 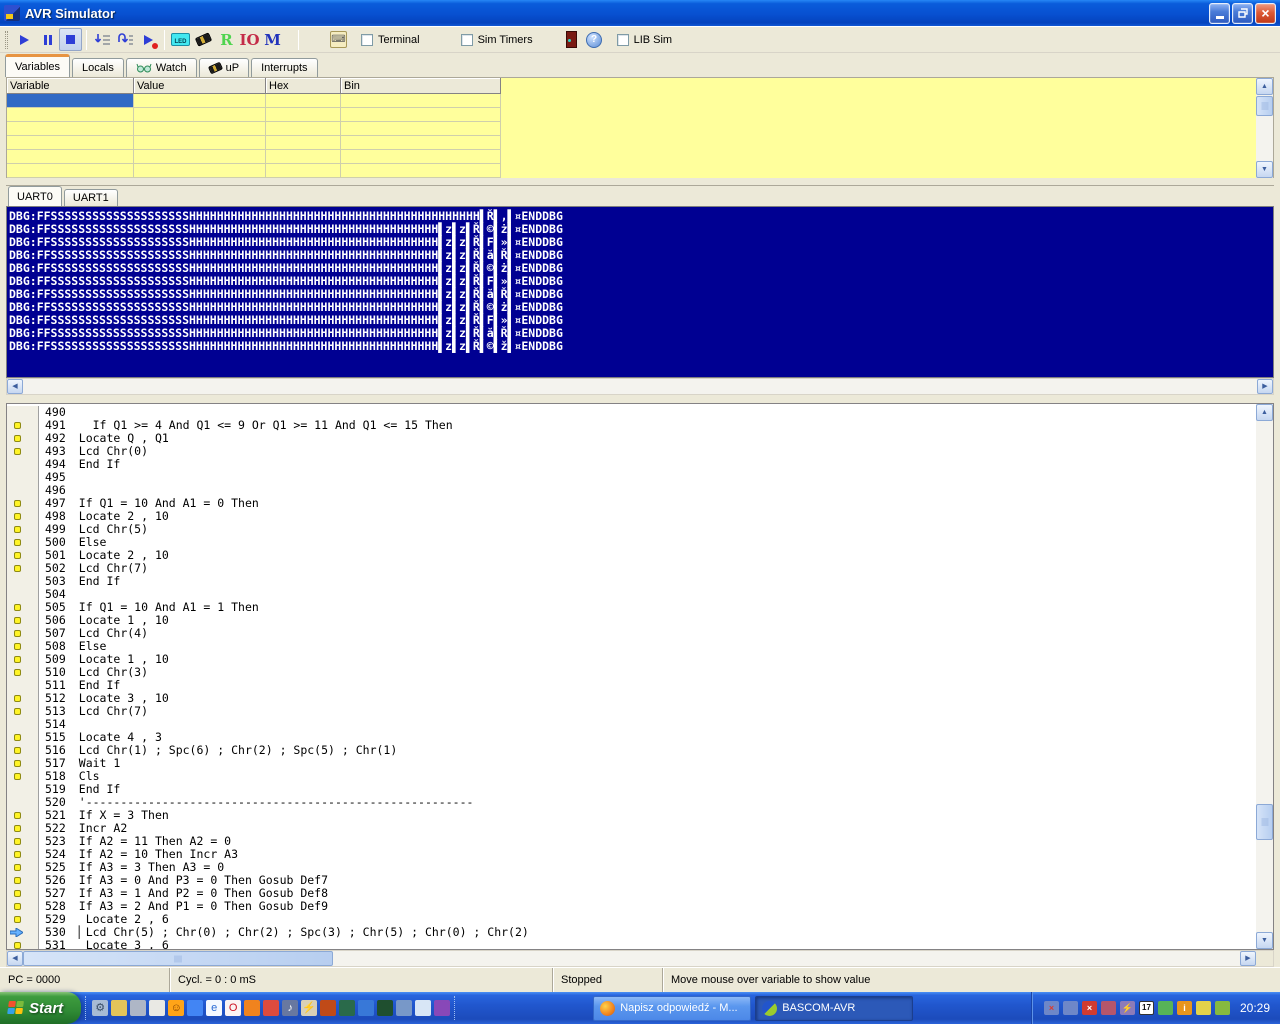 I want to click on code-line: 513 Lcd Chr(7), so click(x=631, y=711).